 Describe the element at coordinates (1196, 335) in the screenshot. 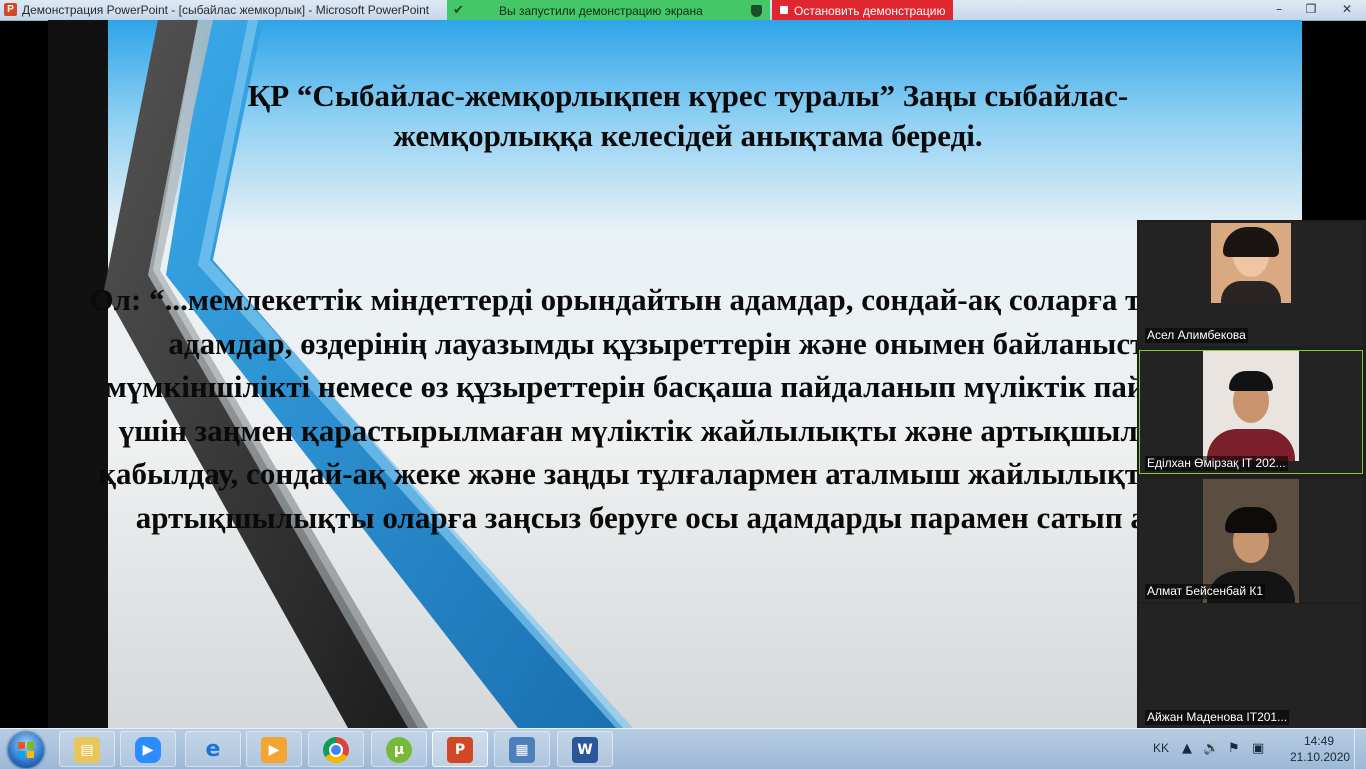

I see `participant-name: Асел Алимбекова` at that location.